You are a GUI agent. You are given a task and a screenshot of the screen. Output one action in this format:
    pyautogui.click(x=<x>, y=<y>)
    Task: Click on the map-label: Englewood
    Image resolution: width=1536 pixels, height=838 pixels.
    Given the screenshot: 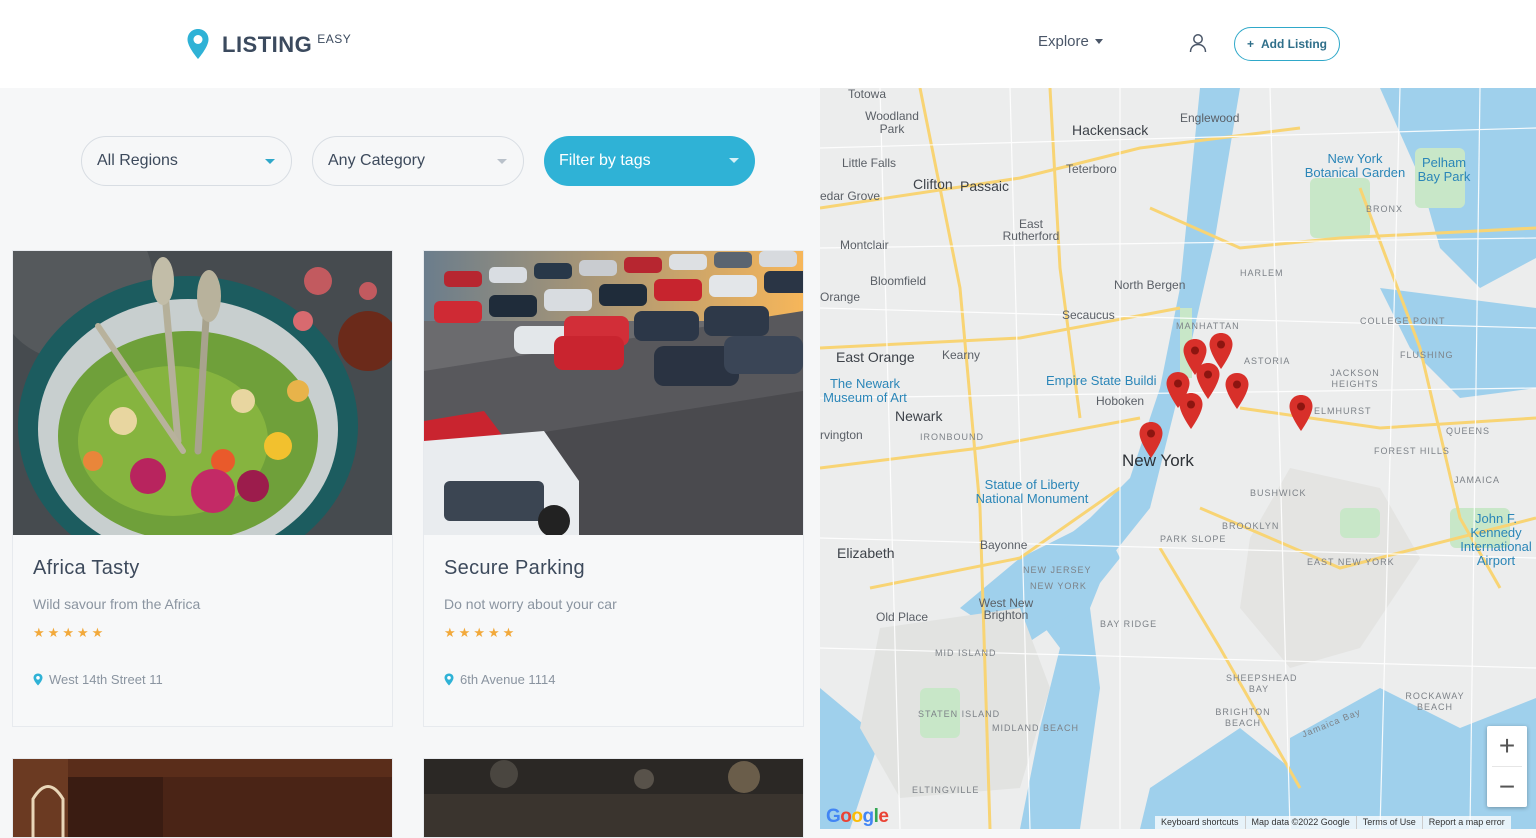 What is the action you would take?
    pyautogui.click(x=1210, y=118)
    